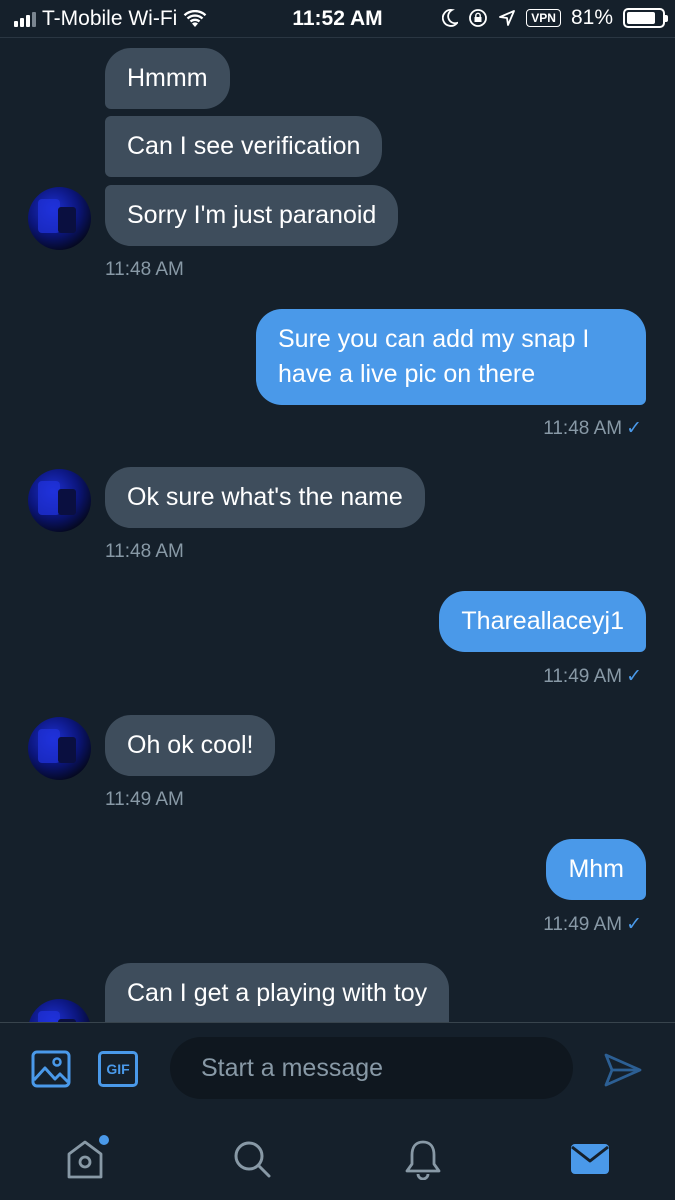 Image resolution: width=675 pixels, height=1200 pixels. I want to click on tab-messages, so click(590, 1159).